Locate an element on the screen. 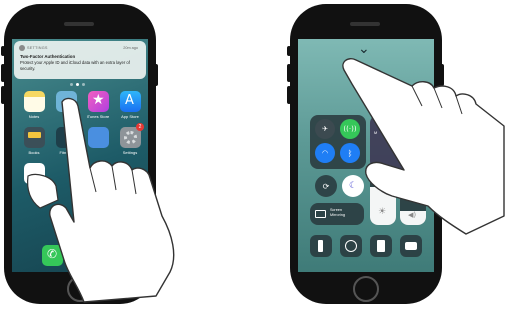  calculator-icon is located at coordinates (381, 246).